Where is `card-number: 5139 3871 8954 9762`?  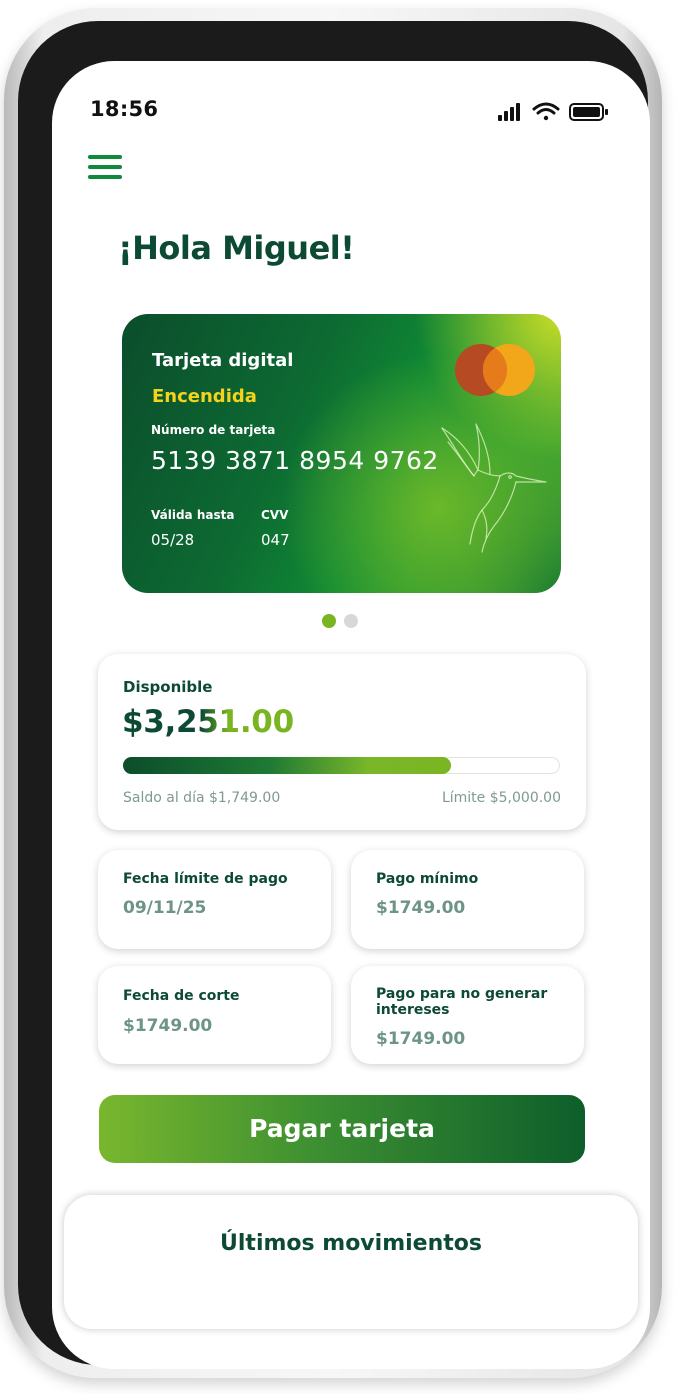
card-number: 5139 3871 8954 9762 is located at coordinates (295, 460).